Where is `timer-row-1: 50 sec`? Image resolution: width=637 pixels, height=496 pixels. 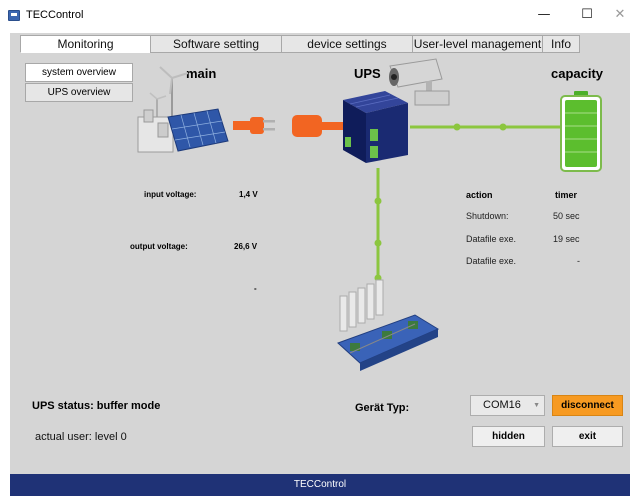 timer-row-1: 50 sec is located at coordinates (566, 216).